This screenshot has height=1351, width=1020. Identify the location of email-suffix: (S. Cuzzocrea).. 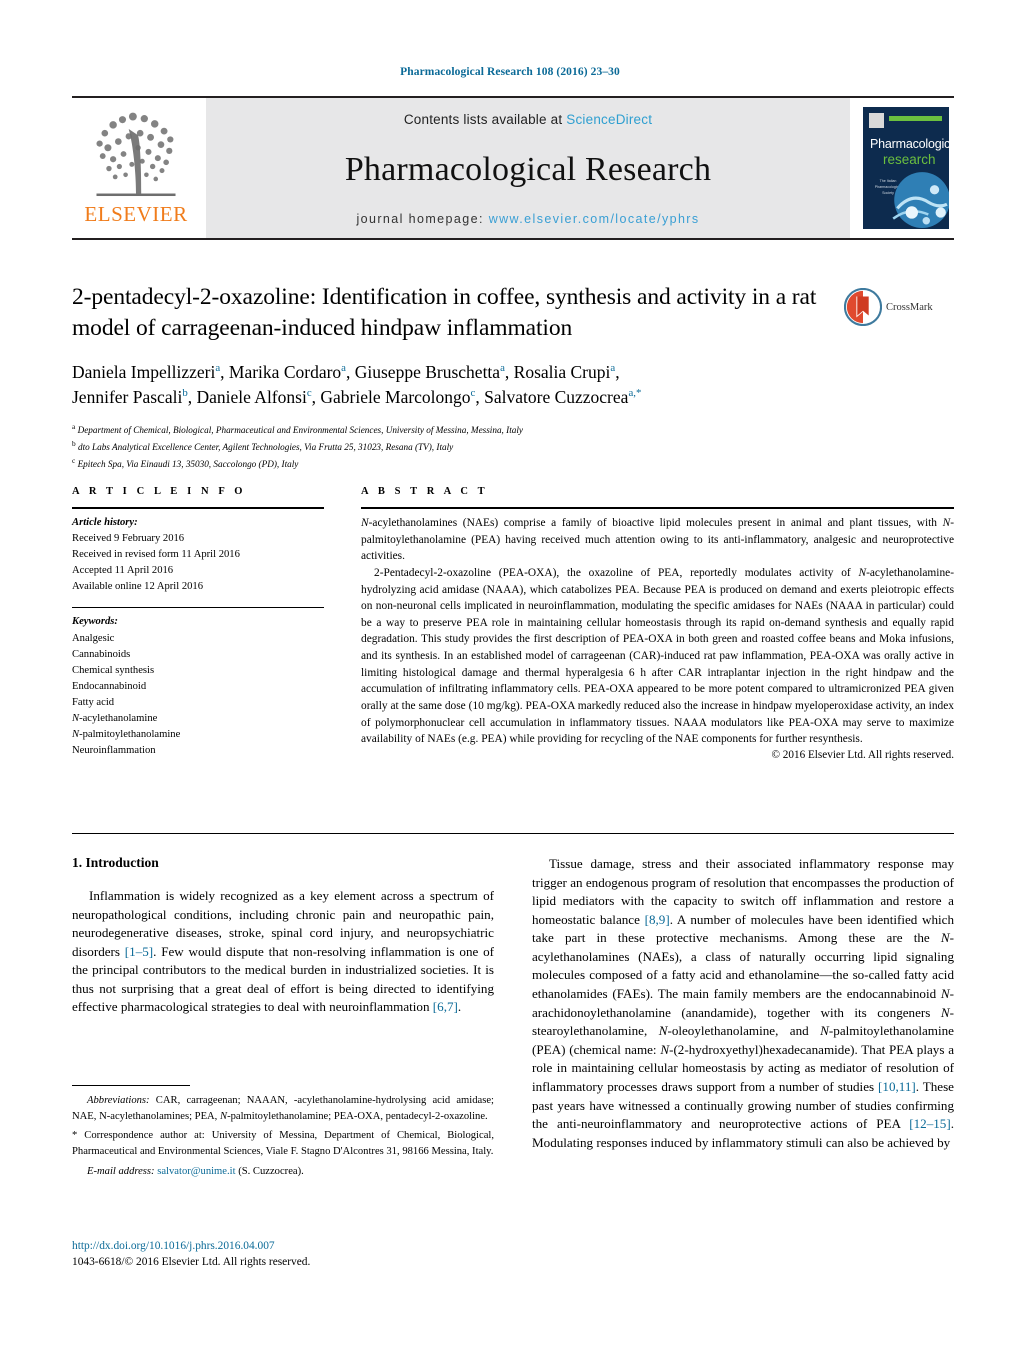
(271, 1171).